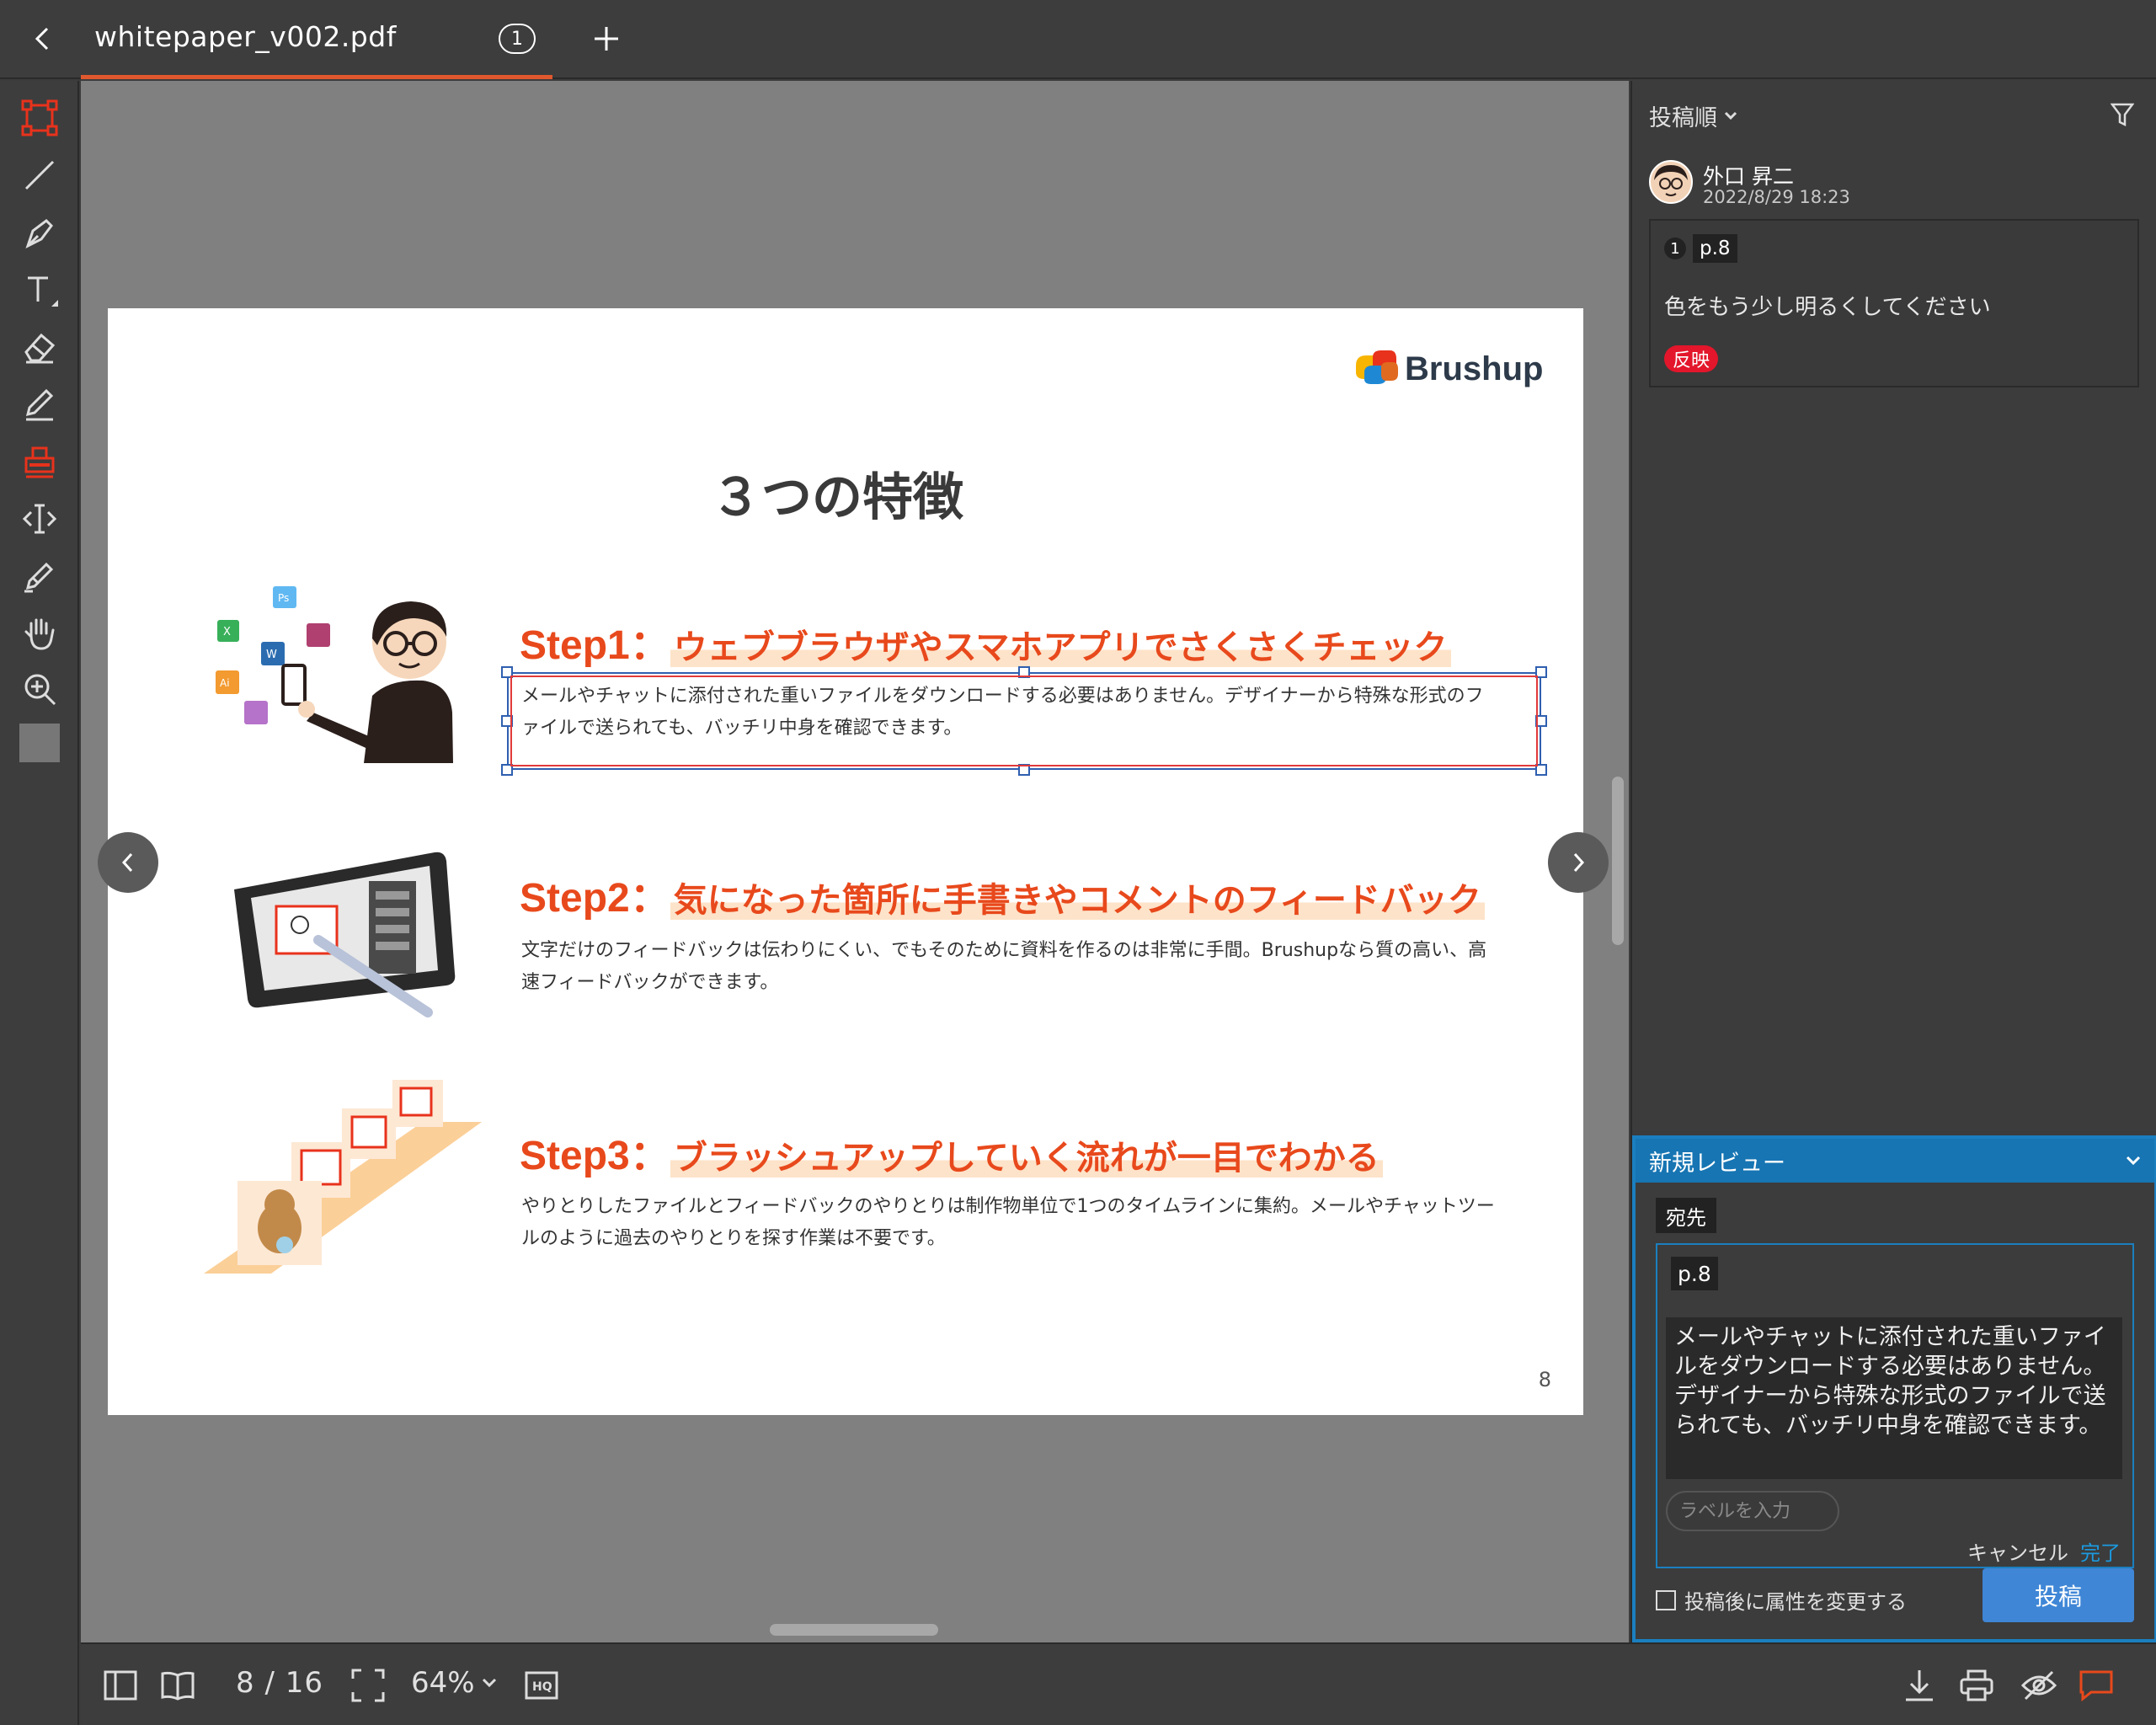 This screenshot has width=2156, height=1725. Describe the element at coordinates (1919, 1685) in the screenshot. I see `download-button` at that location.